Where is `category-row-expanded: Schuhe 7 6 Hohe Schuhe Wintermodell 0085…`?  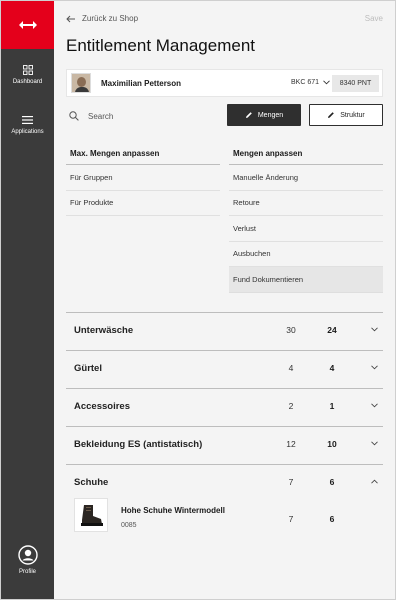 category-row-expanded: Schuhe 7 6 Hohe Schuhe Wintermodell 0085… is located at coordinates (224, 504).